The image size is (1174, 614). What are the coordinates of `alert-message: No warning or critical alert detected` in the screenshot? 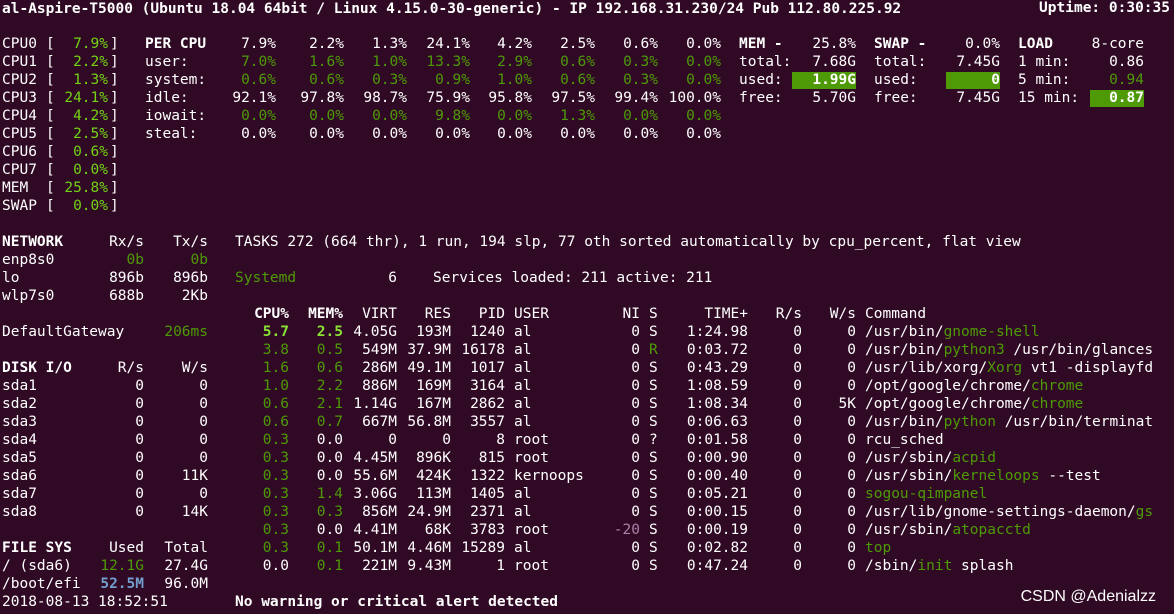 It's located at (397, 602).